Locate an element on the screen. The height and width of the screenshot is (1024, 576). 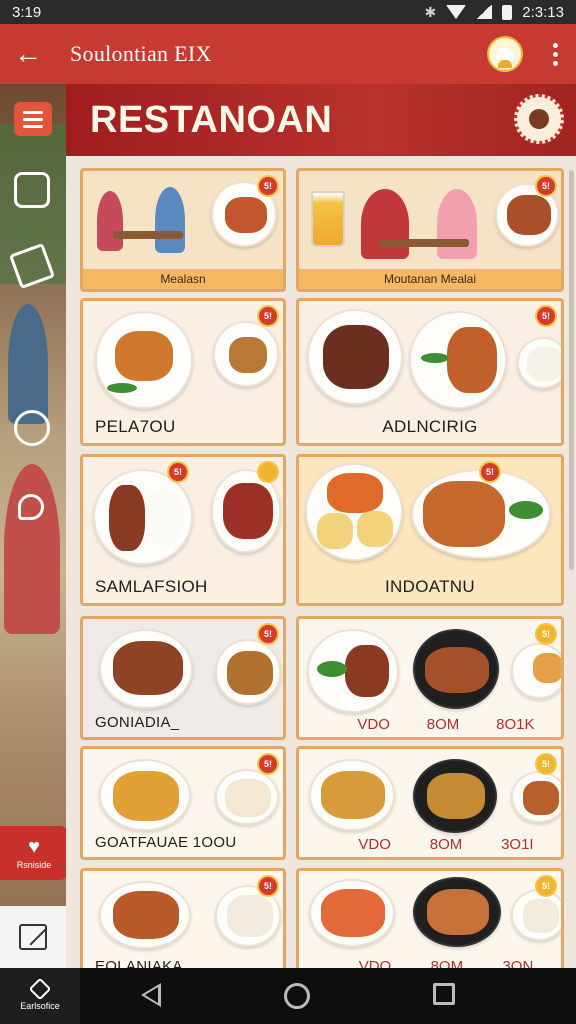
nav-left-label: Earlsofice is located at coordinates (40, 1006).